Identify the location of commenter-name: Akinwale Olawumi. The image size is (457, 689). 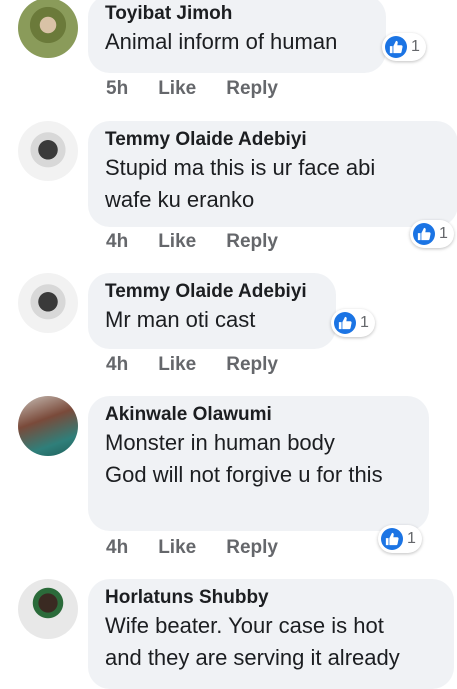
(258, 415).